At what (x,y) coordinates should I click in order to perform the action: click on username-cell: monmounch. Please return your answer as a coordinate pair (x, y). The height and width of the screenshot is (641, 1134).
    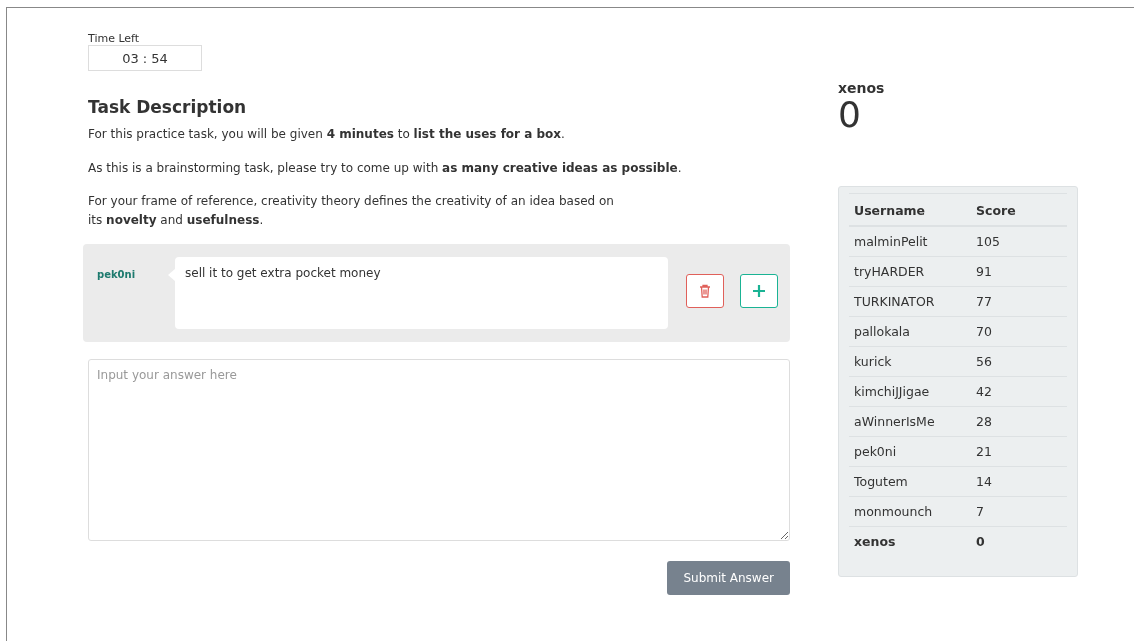
    Looking at the image, I should click on (910, 511).